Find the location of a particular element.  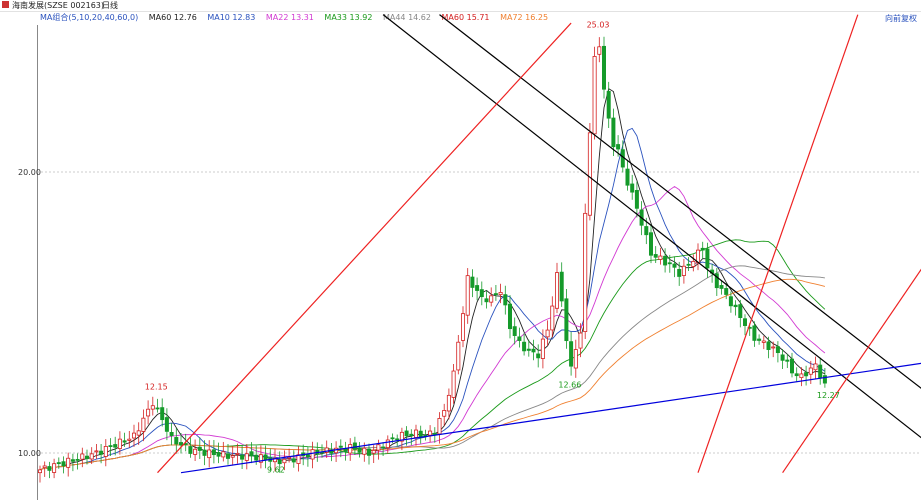

price-annotation: 12.15 is located at coordinates (156, 387).